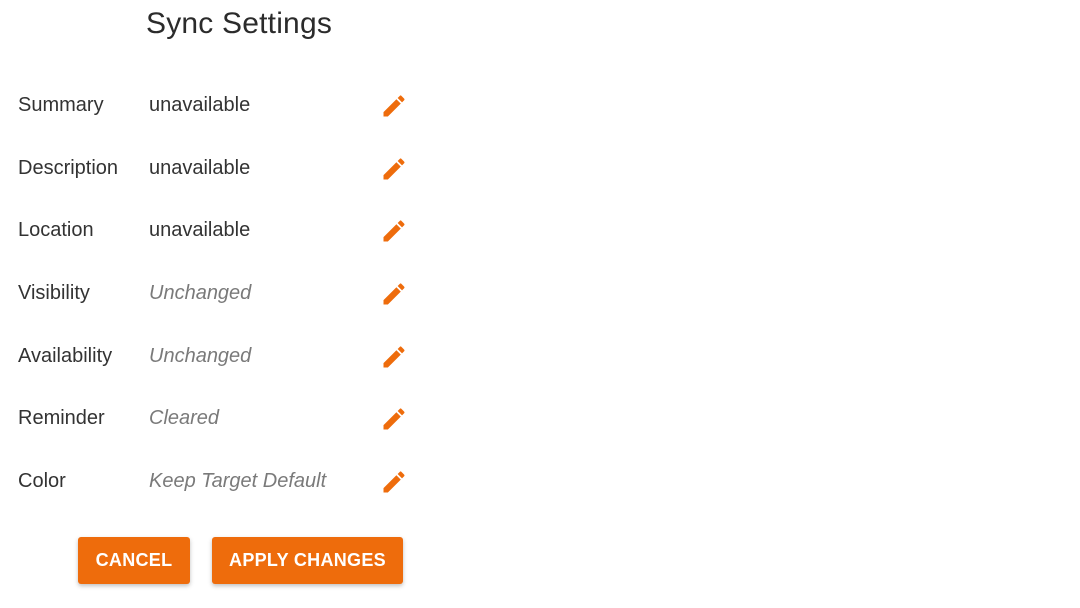  I want to click on setting-row-color: Color Keep Target Default, so click(218, 481).